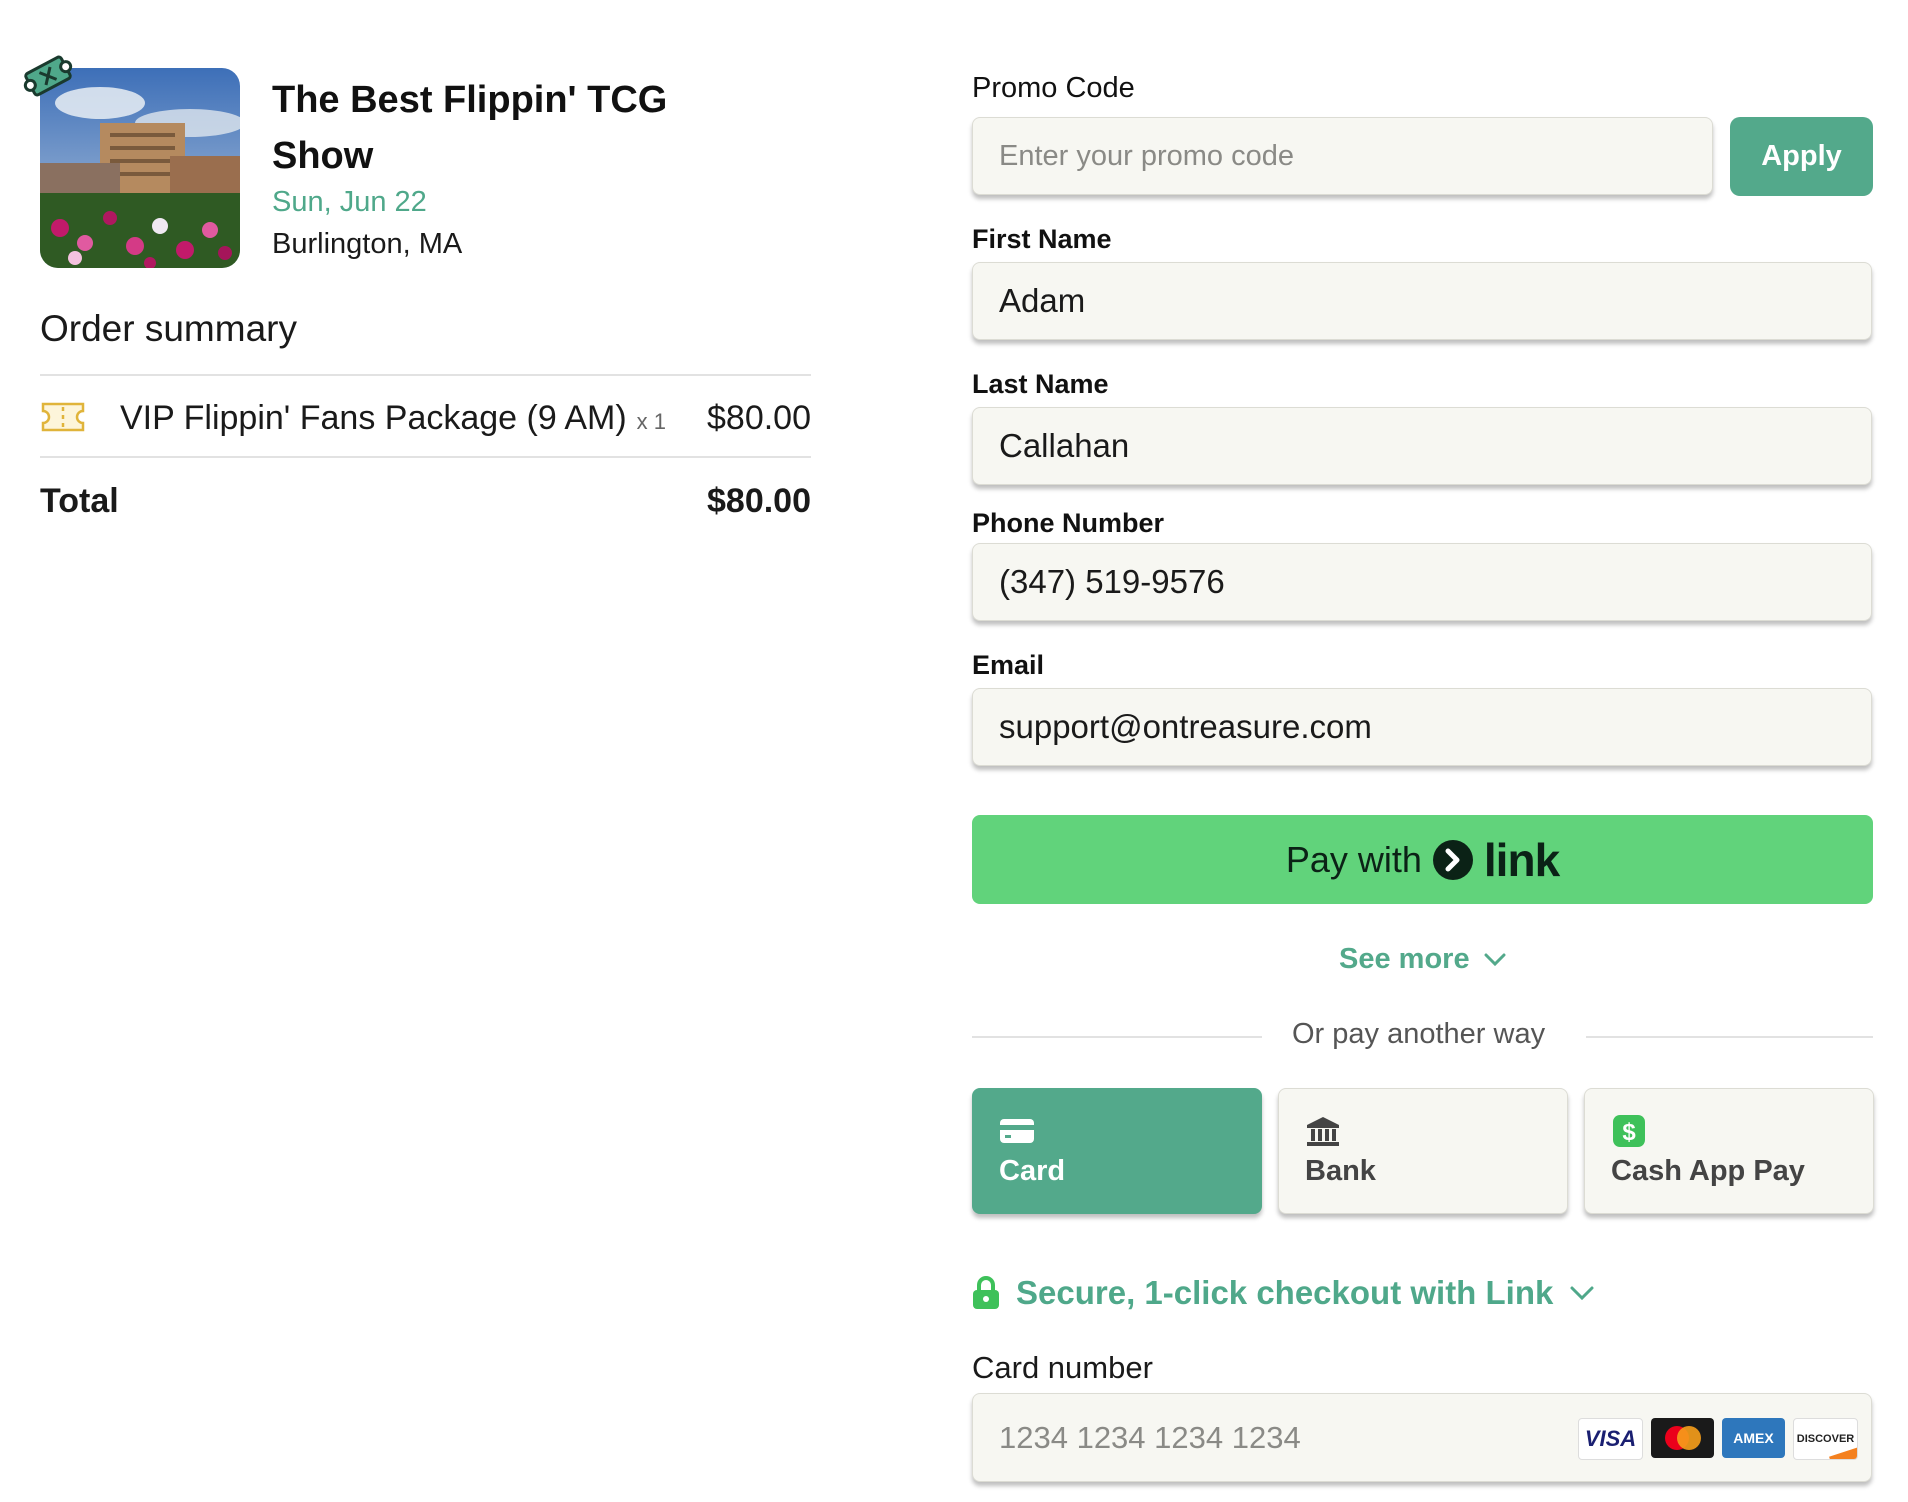 This screenshot has height=1502, width=1908. I want to click on card-number-label: Card number, so click(1062, 1367).